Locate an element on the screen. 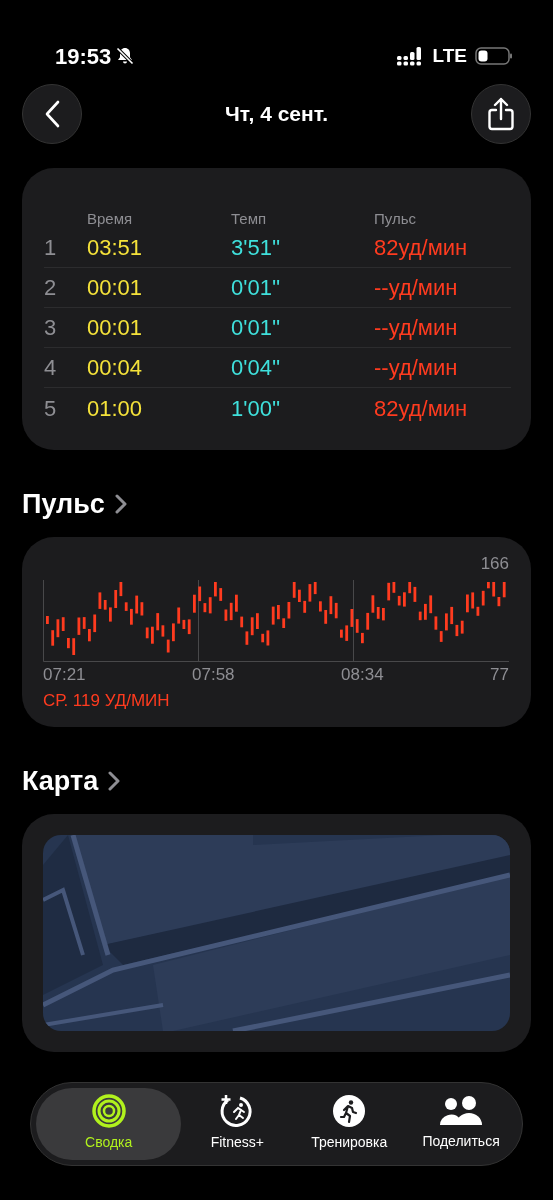 The width and height of the screenshot is (553, 1200). chevron-left-icon is located at coordinates (52, 114).